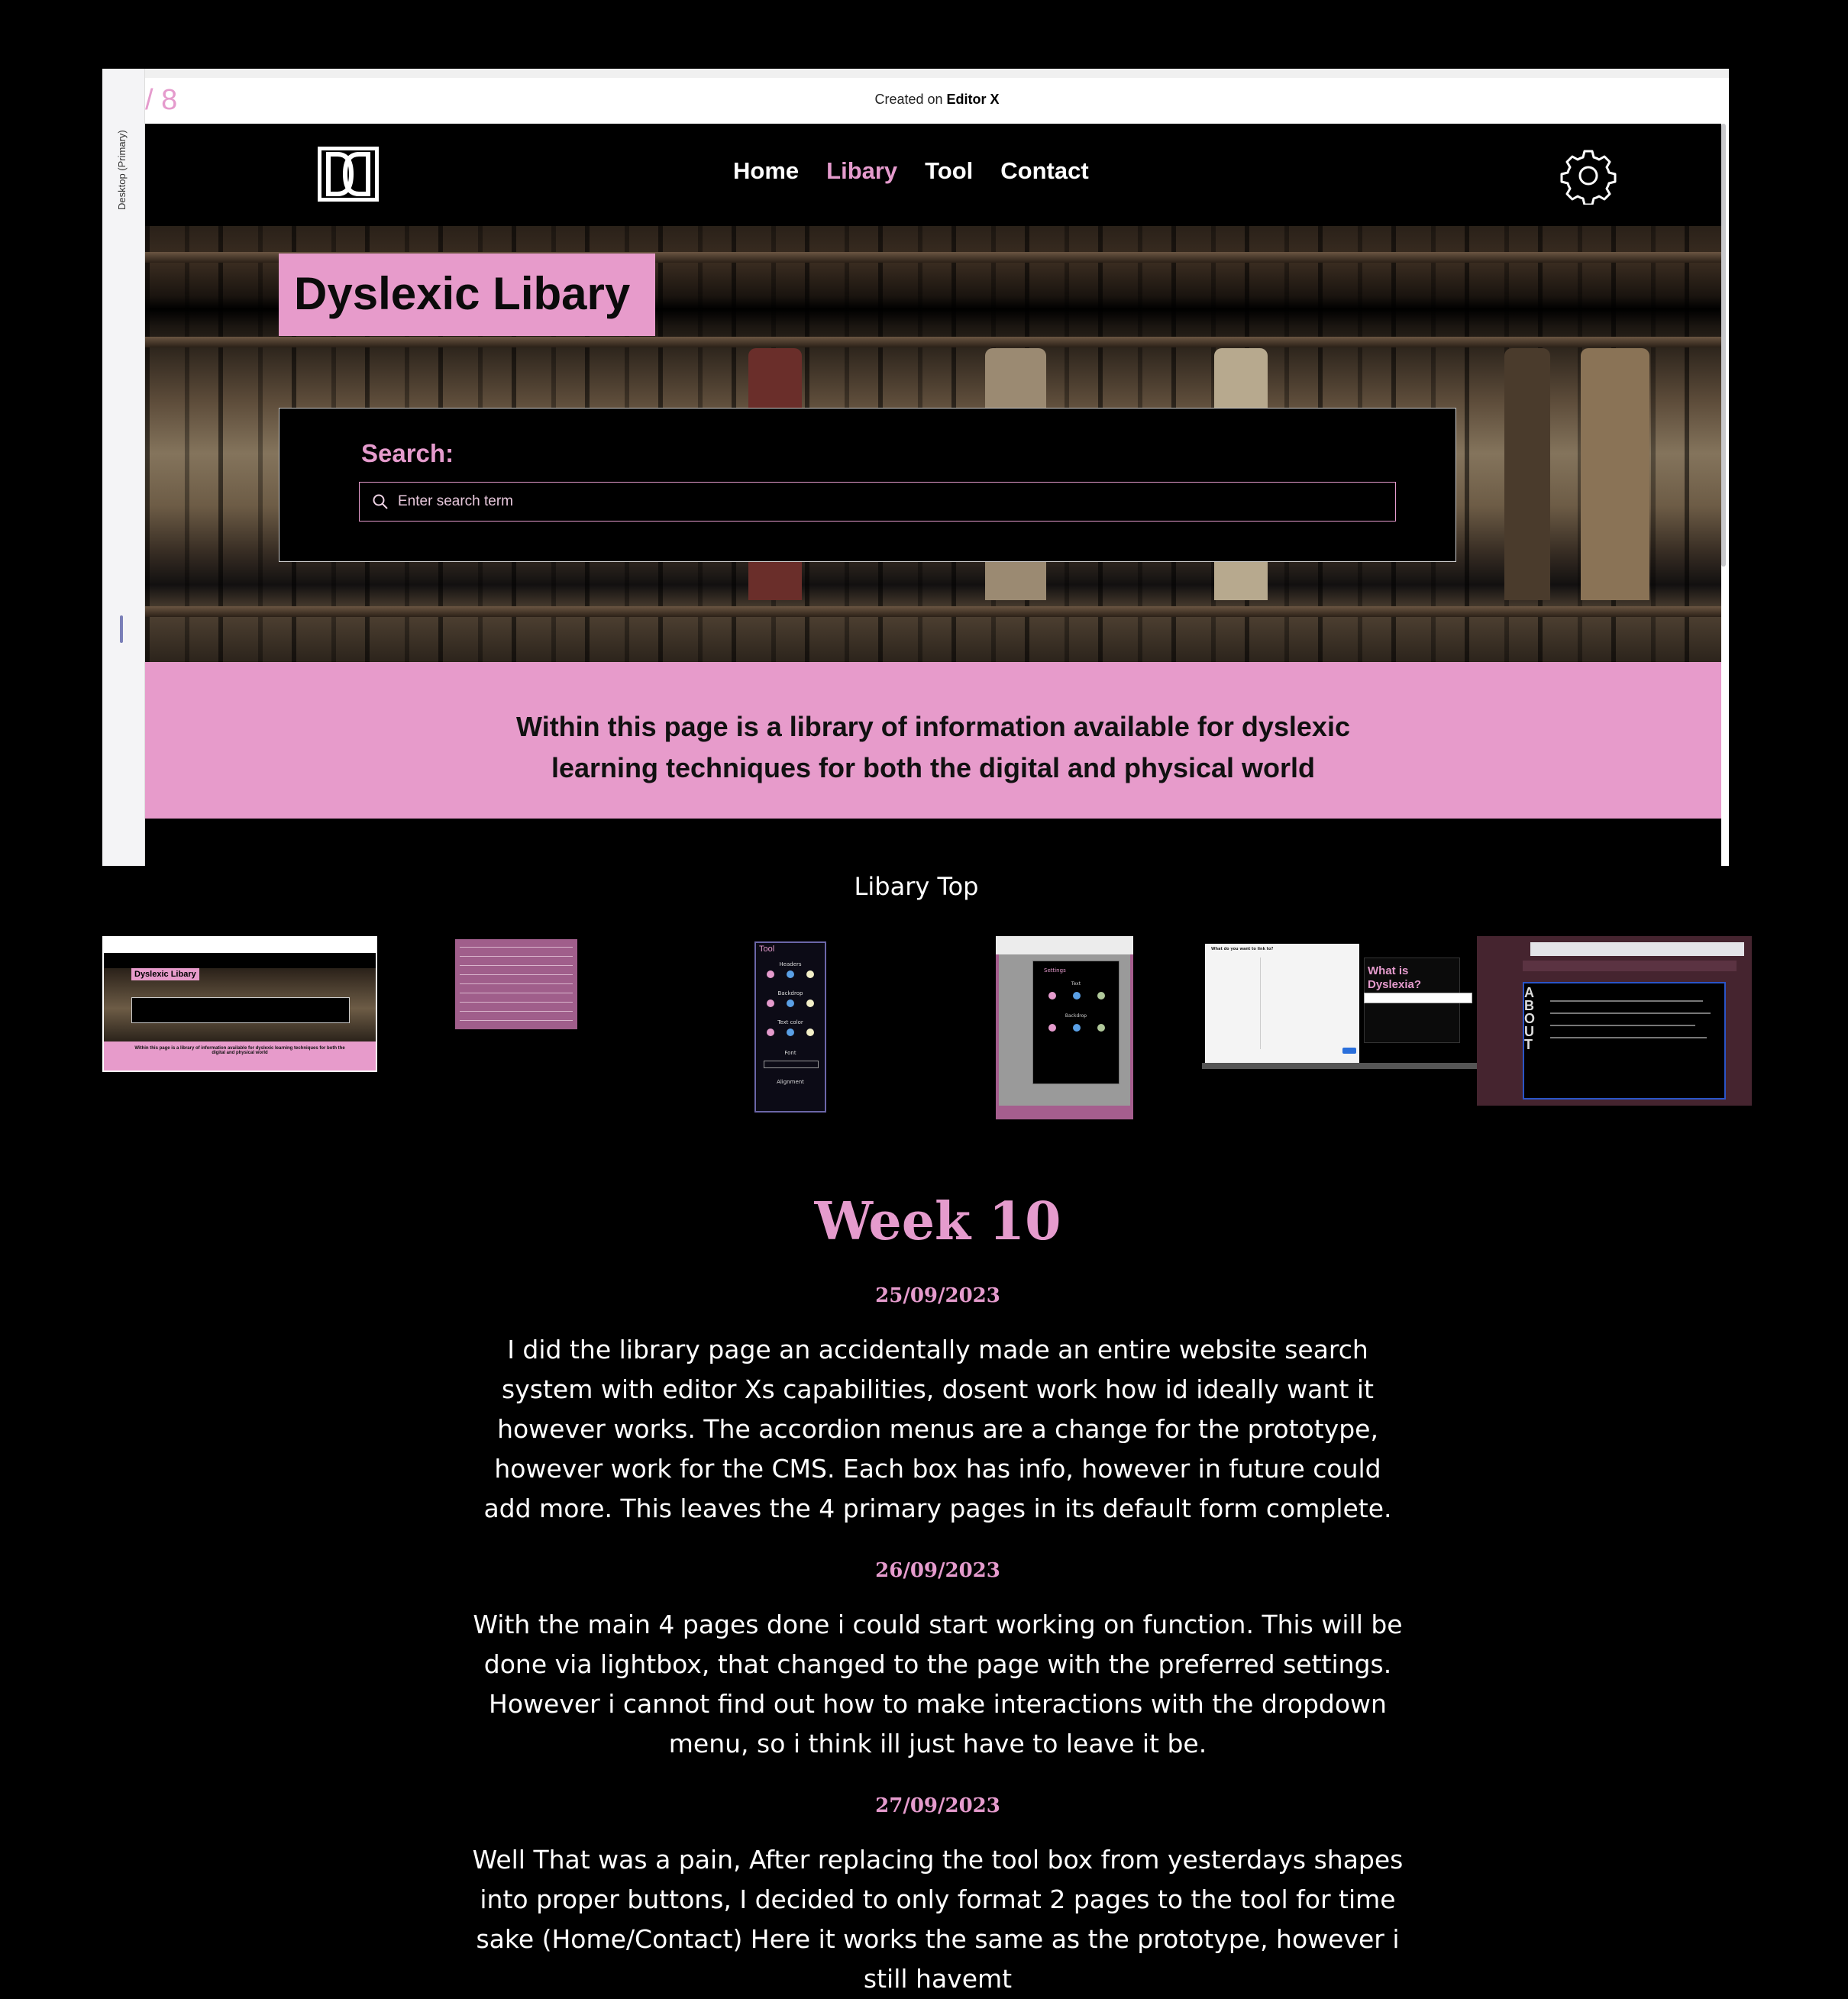 The image size is (1848, 1999). What do you see at coordinates (949, 171) in the screenshot?
I see `nav-tool: Tool` at bounding box center [949, 171].